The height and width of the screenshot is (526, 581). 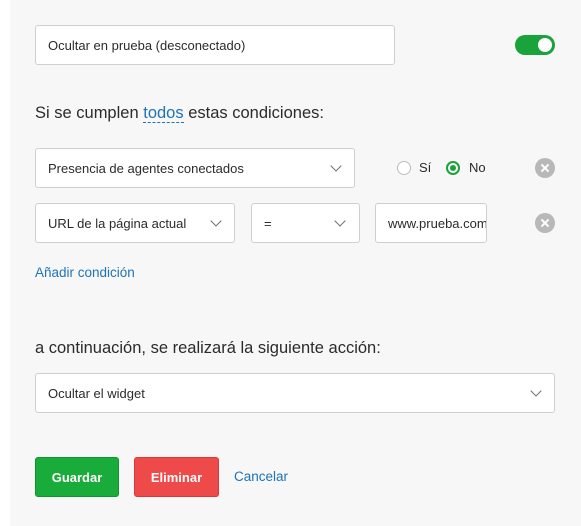 I want to click on delete-button: Eliminar, so click(x=176, y=477).